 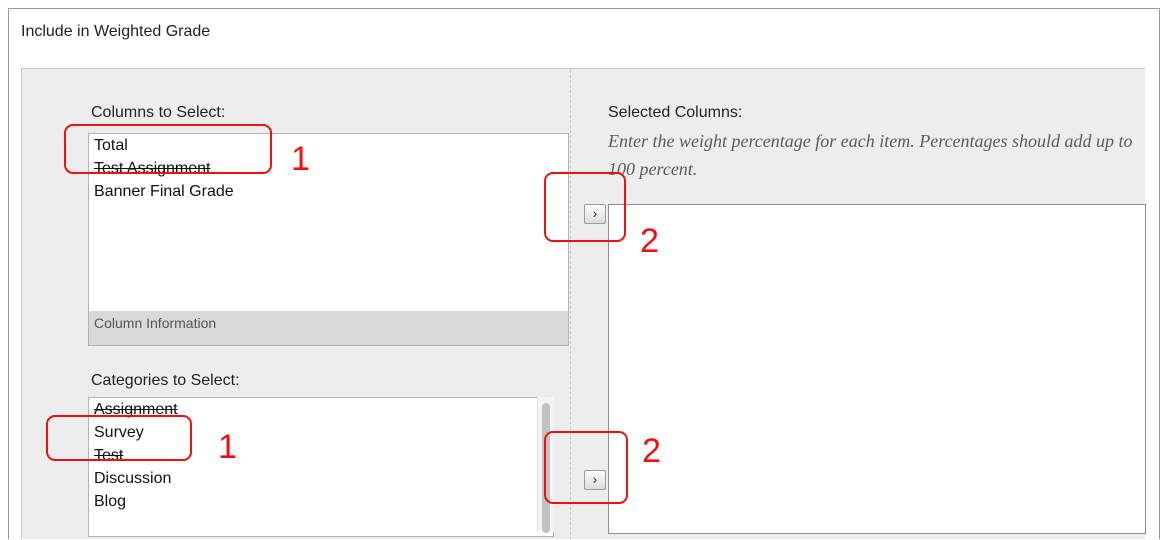 I want to click on highlight-columns-selection, so click(x=168, y=149).